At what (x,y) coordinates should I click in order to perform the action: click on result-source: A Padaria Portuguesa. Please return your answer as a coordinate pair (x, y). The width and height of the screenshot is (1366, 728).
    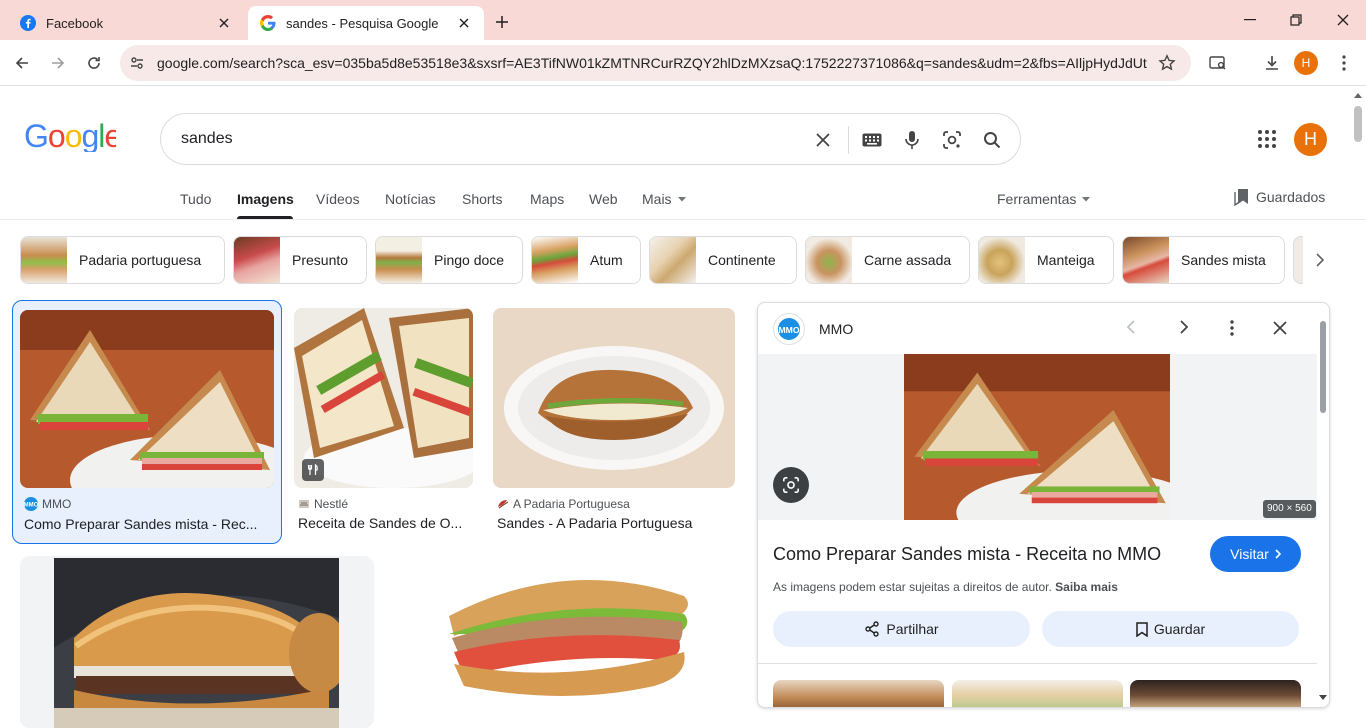
    Looking at the image, I should click on (563, 504).